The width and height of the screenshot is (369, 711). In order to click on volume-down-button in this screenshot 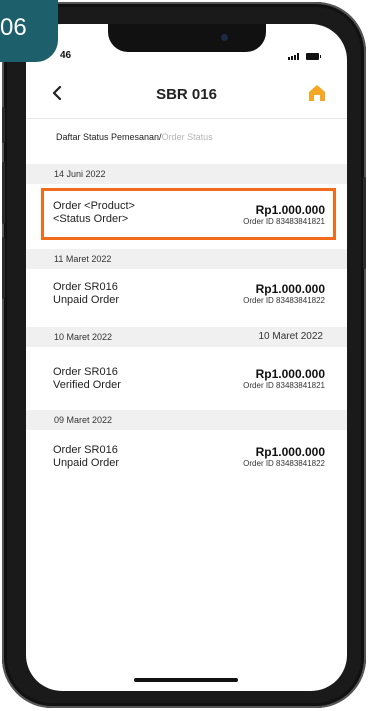, I will do `click(3, 268)`.